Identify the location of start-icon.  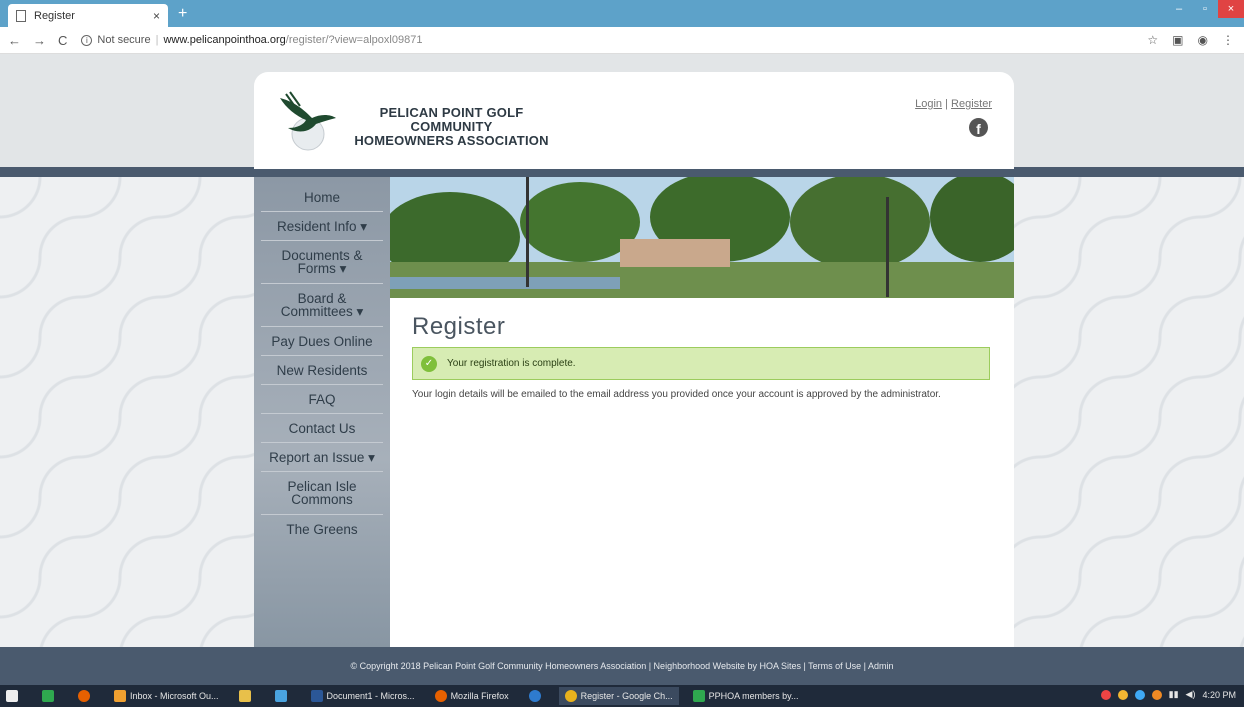
(14, 696).